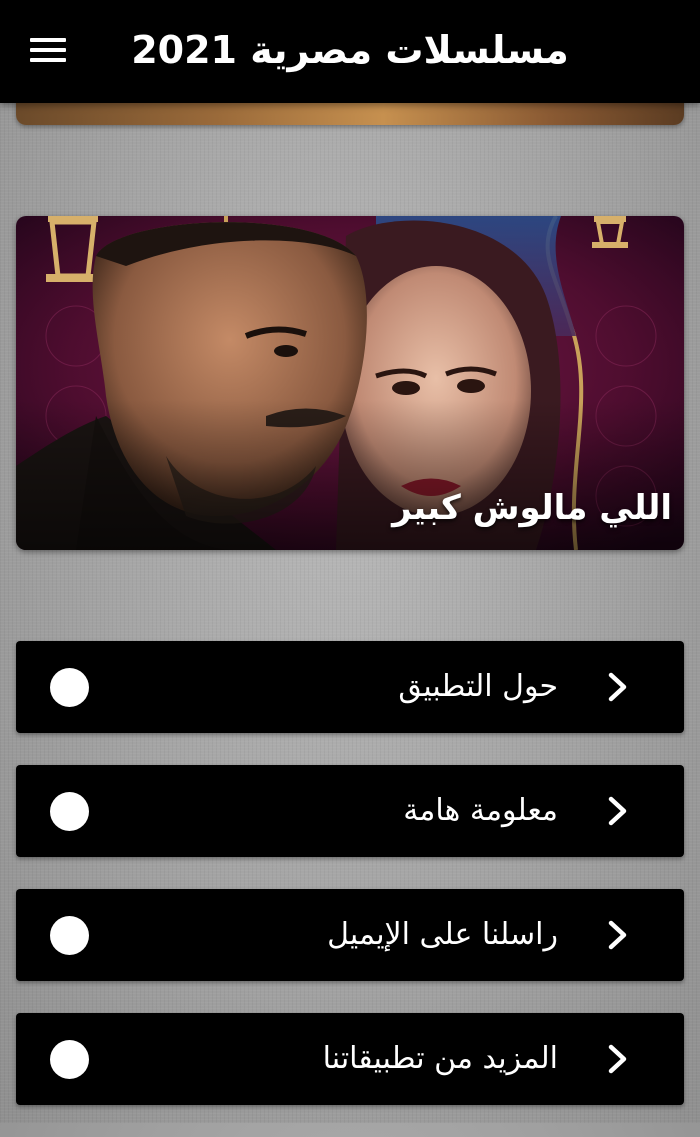 The width and height of the screenshot is (700, 1137). I want to click on app-bar: مسلسلات مصرية 2021, so click(350, 51).